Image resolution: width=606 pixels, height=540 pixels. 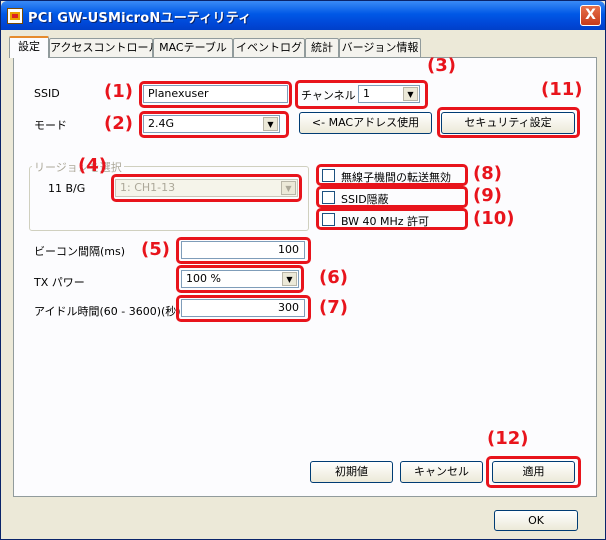 What do you see at coordinates (67, 188) in the screenshot?
I see `region-band-label: 11 B/G` at bounding box center [67, 188].